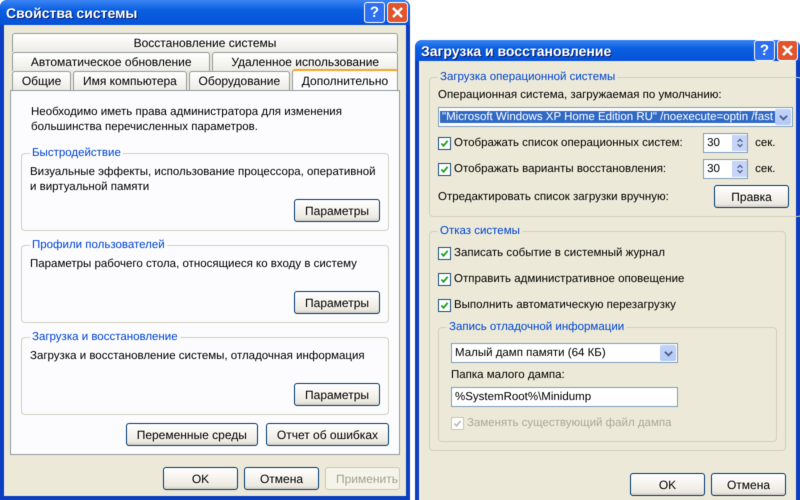  Describe the element at coordinates (559, 253) in the screenshot. I see `checkbox-label: Записать событие в системный журнал` at that location.